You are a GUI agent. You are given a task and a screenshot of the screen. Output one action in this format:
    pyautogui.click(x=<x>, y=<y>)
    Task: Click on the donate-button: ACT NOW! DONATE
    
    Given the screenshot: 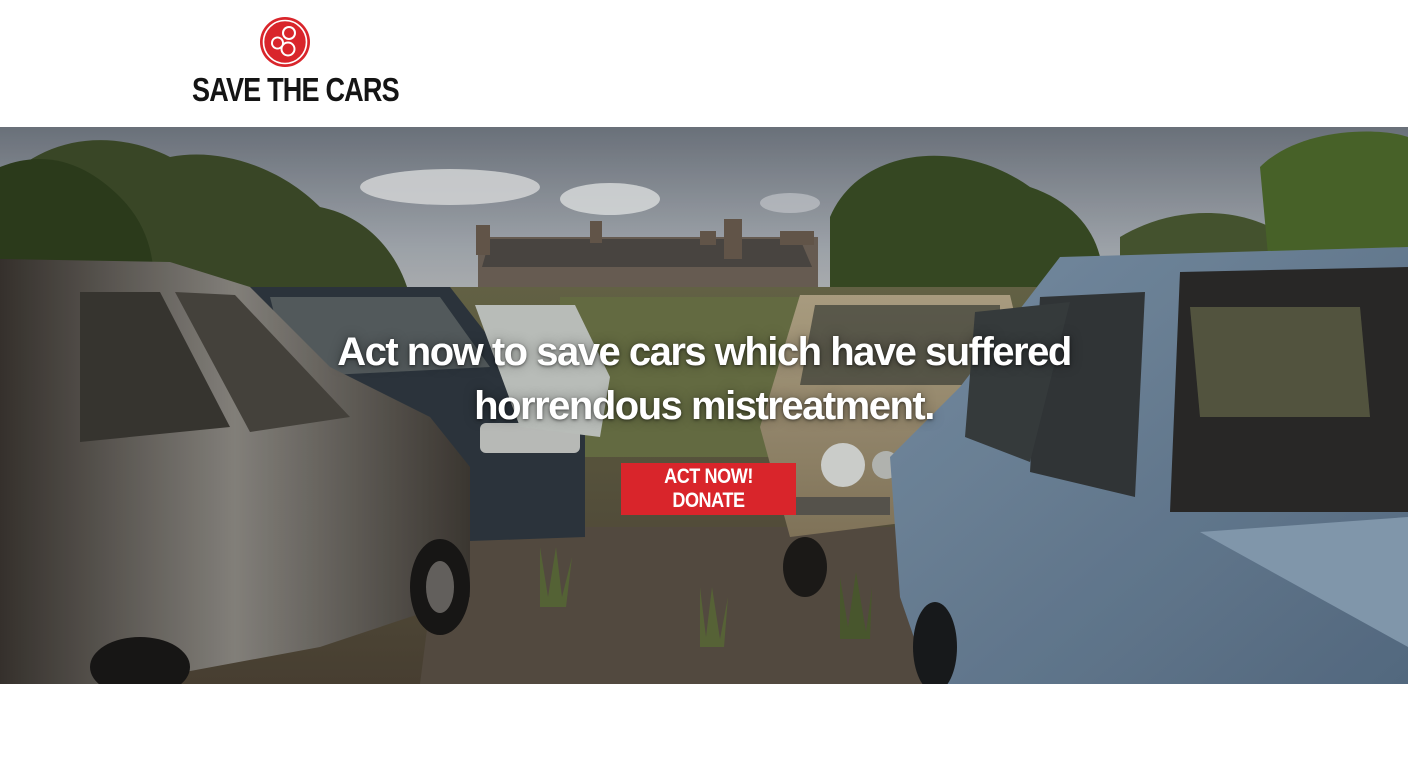 What is the action you would take?
    pyautogui.click(x=708, y=489)
    